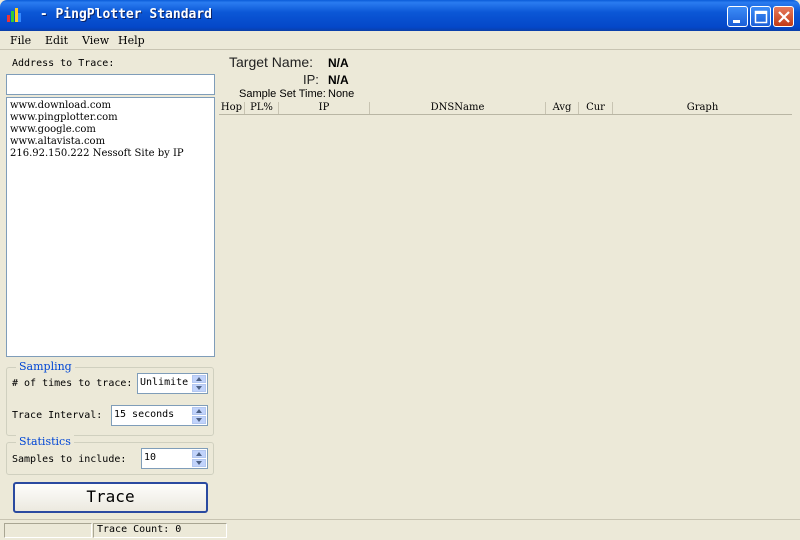 This screenshot has width=800, height=540. I want to click on ip-label: IP:, so click(311, 79).